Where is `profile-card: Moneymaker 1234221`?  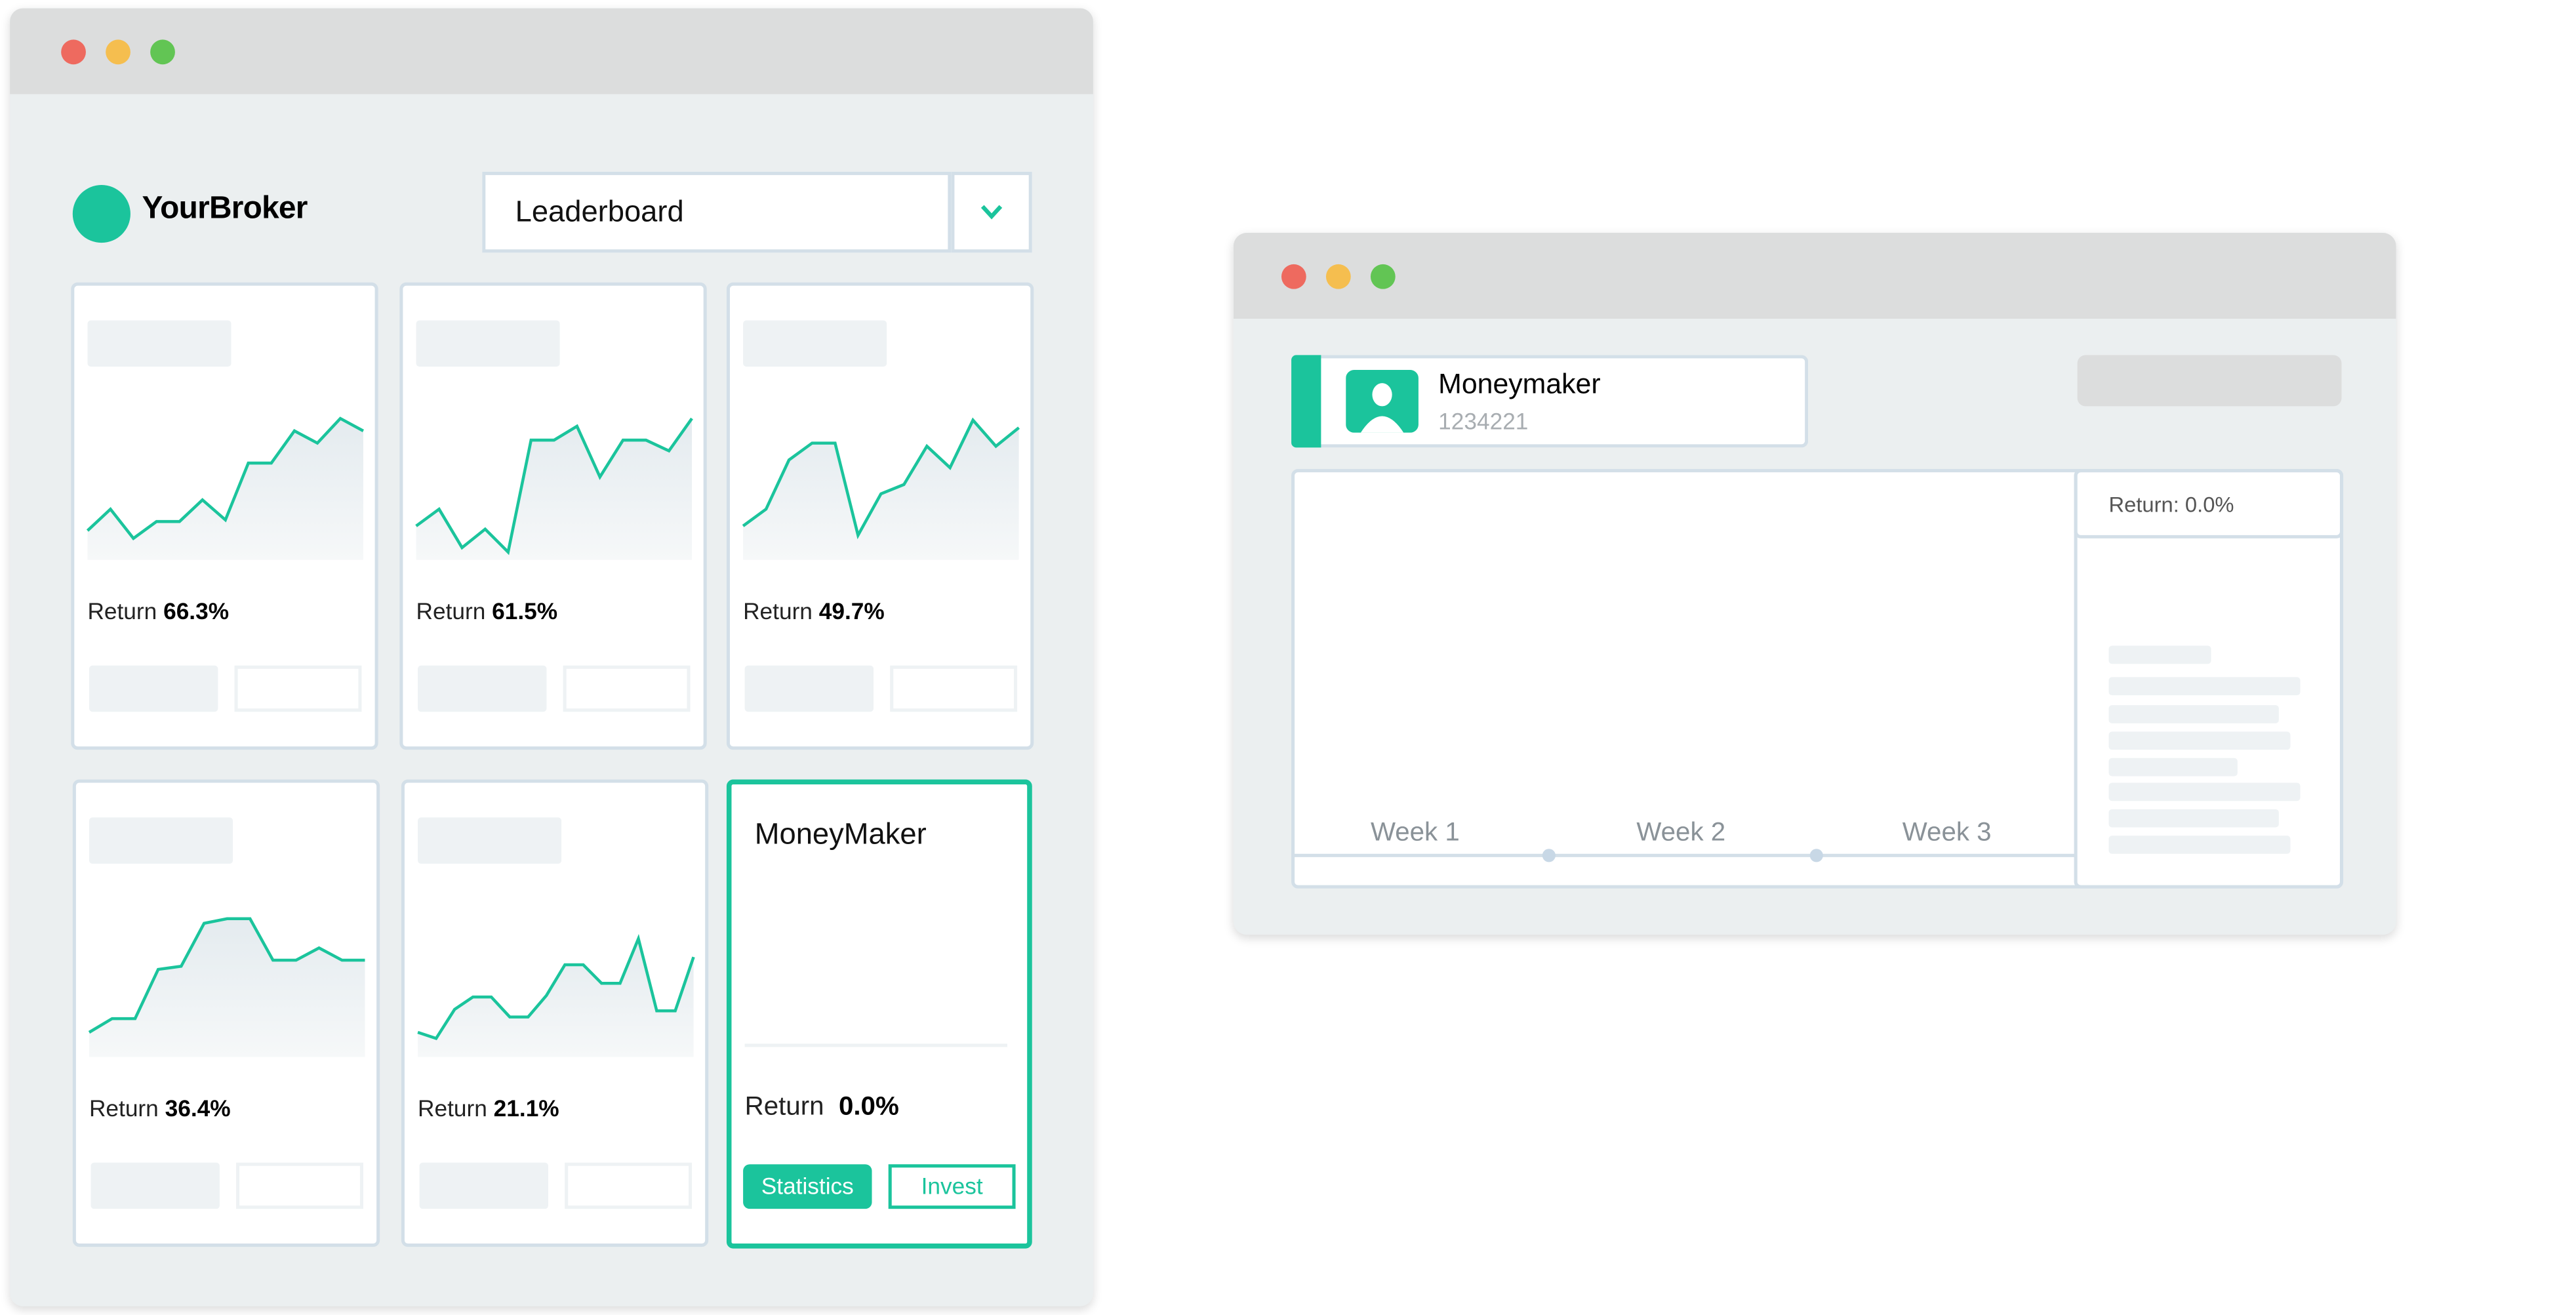 profile-card: Moneymaker 1234221 is located at coordinates (1550, 402).